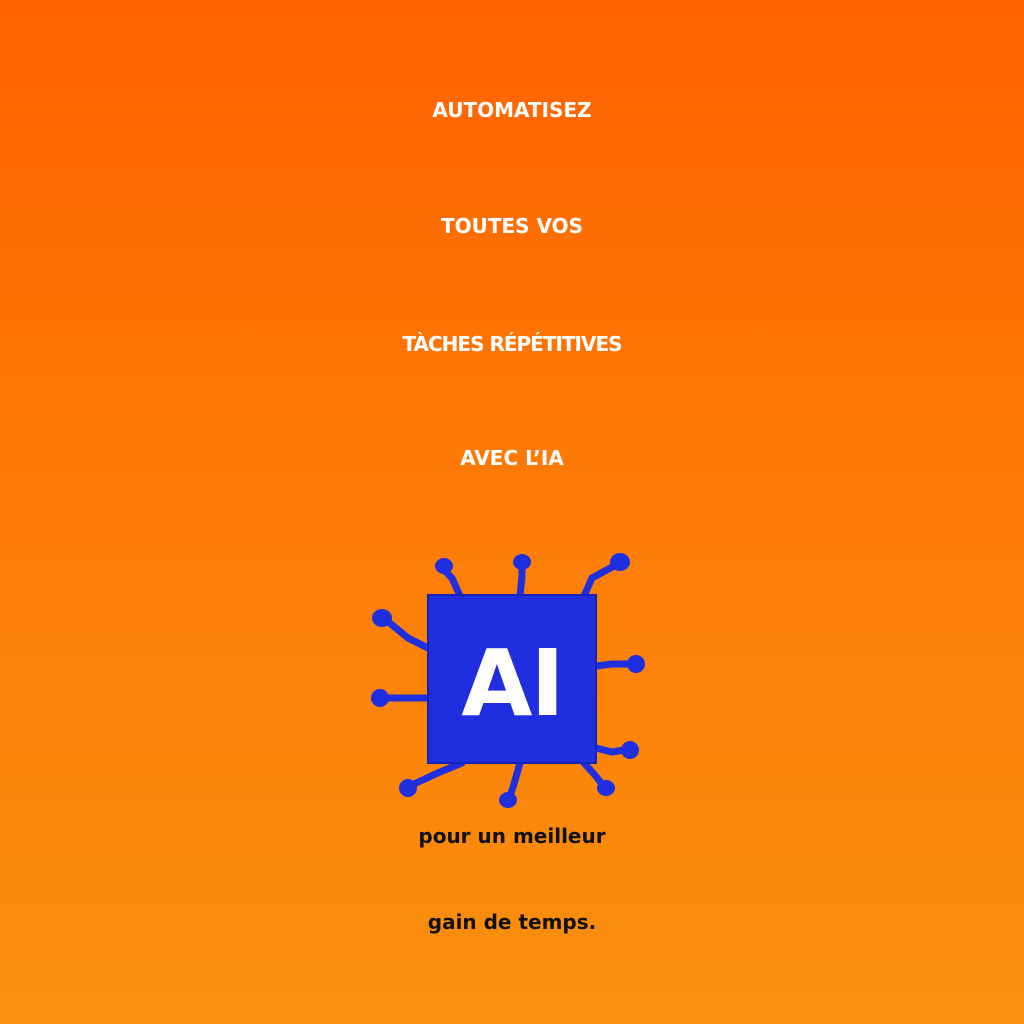  I want to click on headline-line-3: TÀCHES RÉPÉTITIVES, so click(512, 344).